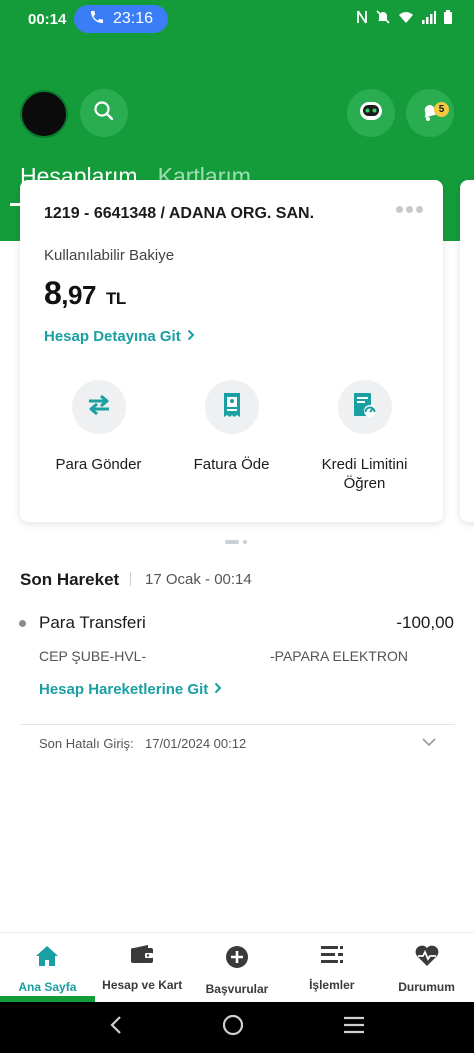  I want to click on balance-value: 8,97 TL, so click(85, 293).